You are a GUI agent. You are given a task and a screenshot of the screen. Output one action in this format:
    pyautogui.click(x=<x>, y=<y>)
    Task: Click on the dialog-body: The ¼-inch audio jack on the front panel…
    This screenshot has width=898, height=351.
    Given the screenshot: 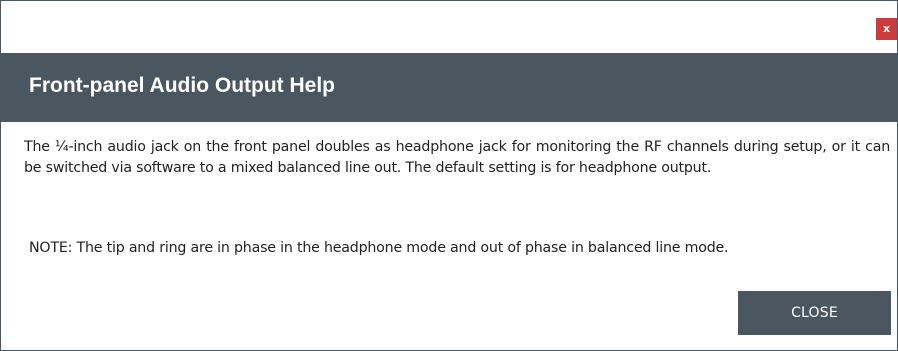 What is the action you would take?
    pyautogui.click(x=457, y=157)
    